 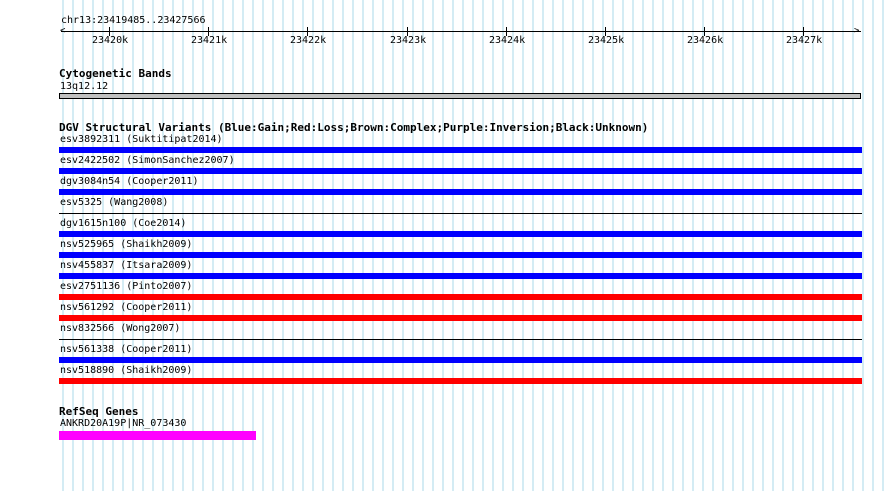 I want to click on gene-label: ANKRD20A19P|NR_073430, so click(x=123, y=423).